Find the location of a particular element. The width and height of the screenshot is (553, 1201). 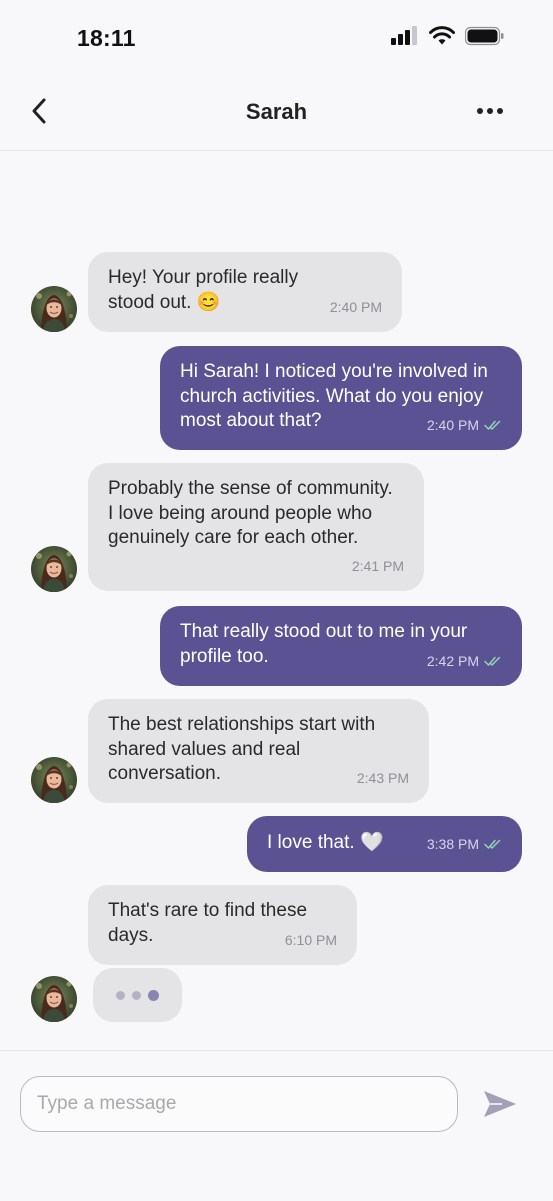

message-time: 2:43 PM is located at coordinates (382, 777).